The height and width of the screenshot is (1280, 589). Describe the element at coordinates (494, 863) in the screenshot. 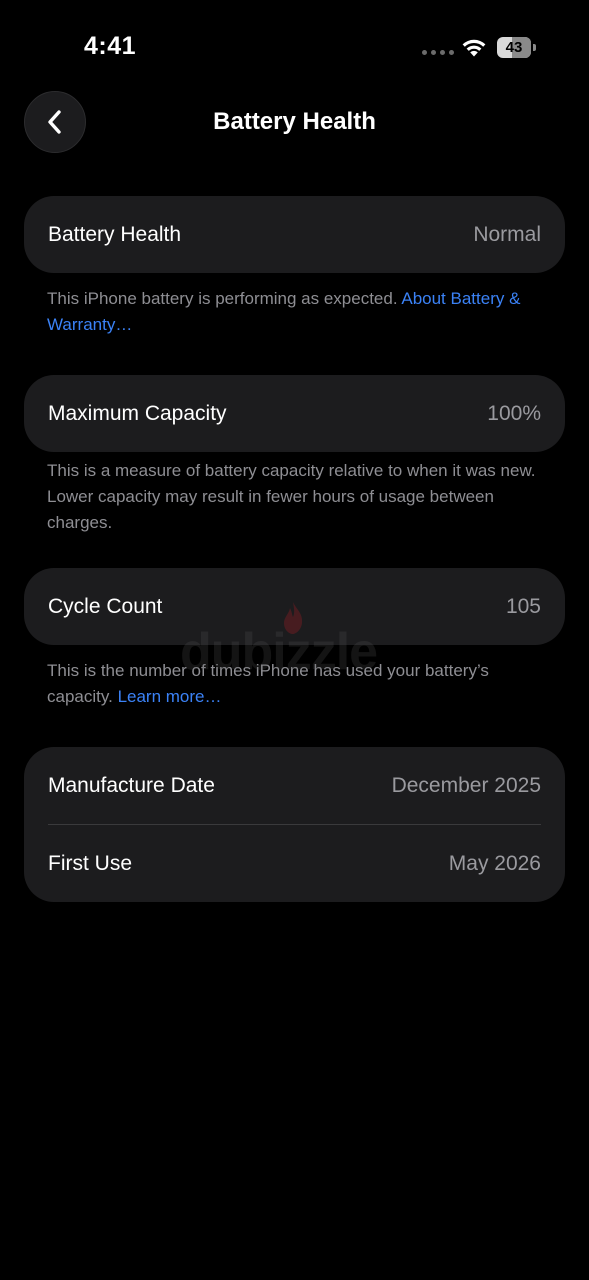

I see `first-use-value: May 2026` at that location.